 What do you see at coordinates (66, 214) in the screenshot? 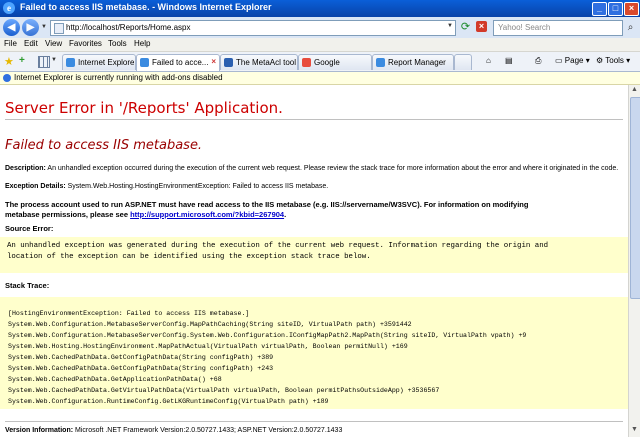
I see `process-line-2-text: metabase permissions, please see` at bounding box center [66, 214].